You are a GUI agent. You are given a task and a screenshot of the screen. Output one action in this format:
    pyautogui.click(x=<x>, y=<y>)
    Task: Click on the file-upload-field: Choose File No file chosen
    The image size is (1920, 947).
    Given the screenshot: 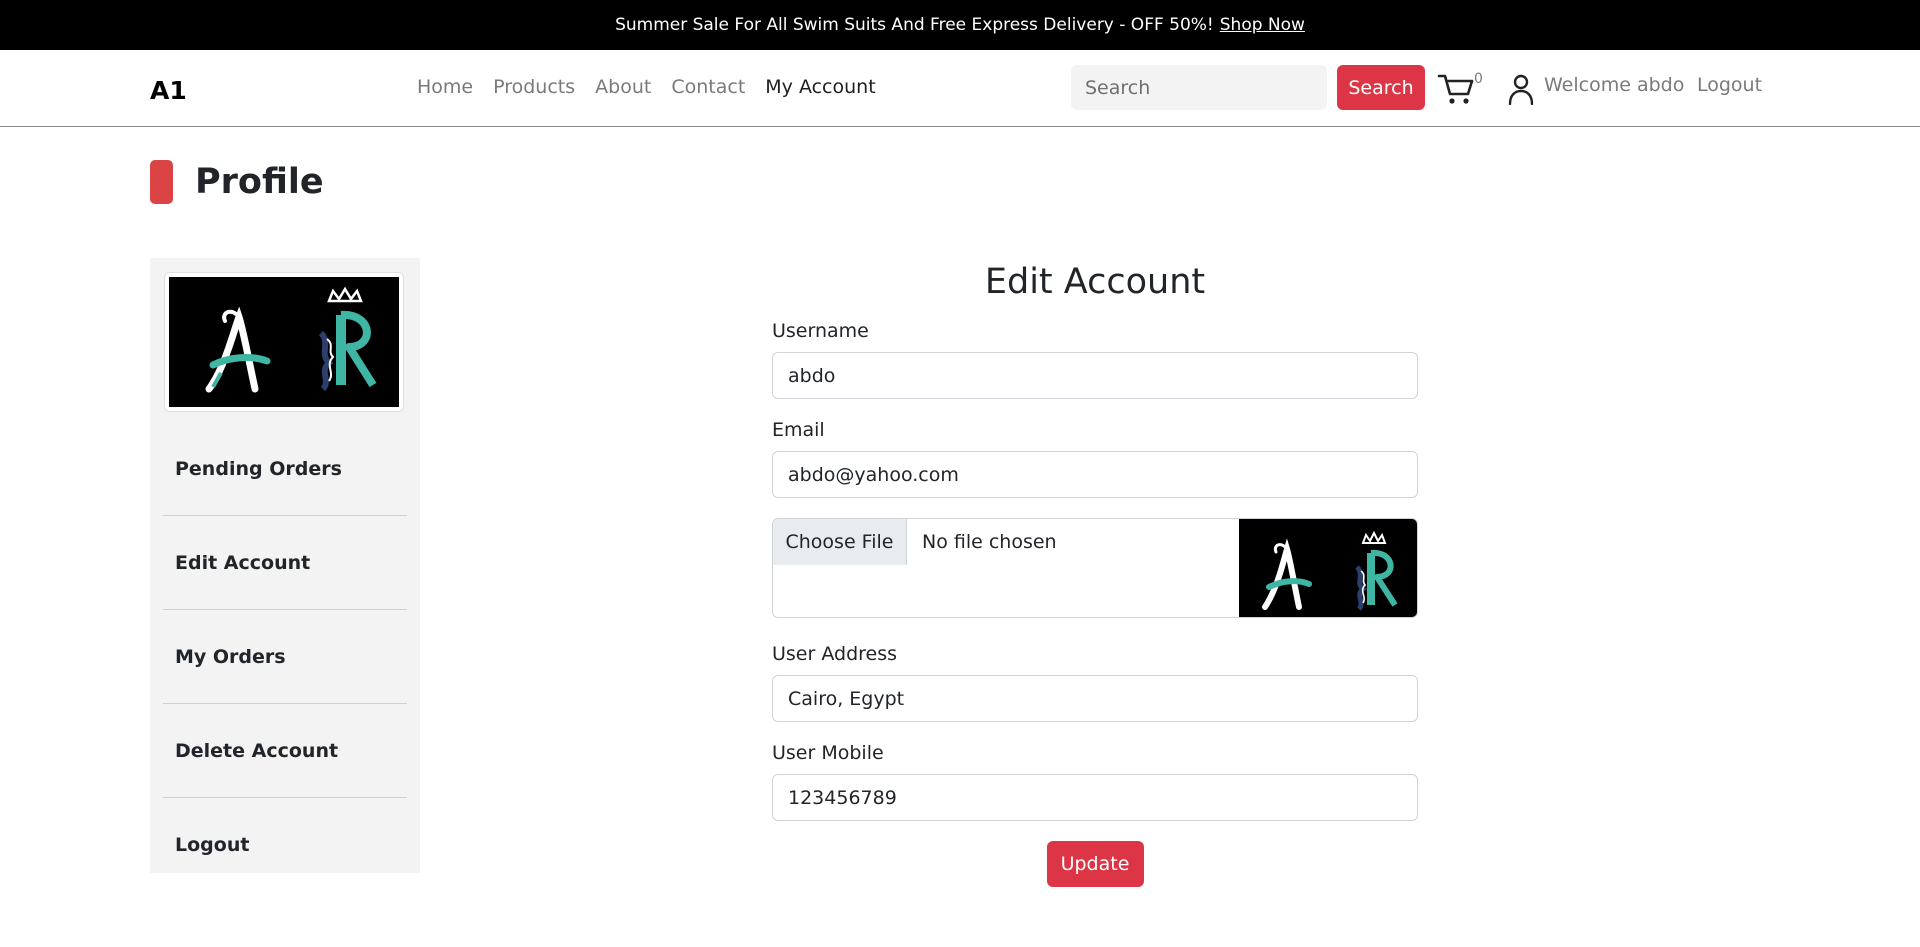 What is the action you would take?
    pyautogui.click(x=1095, y=568)
    